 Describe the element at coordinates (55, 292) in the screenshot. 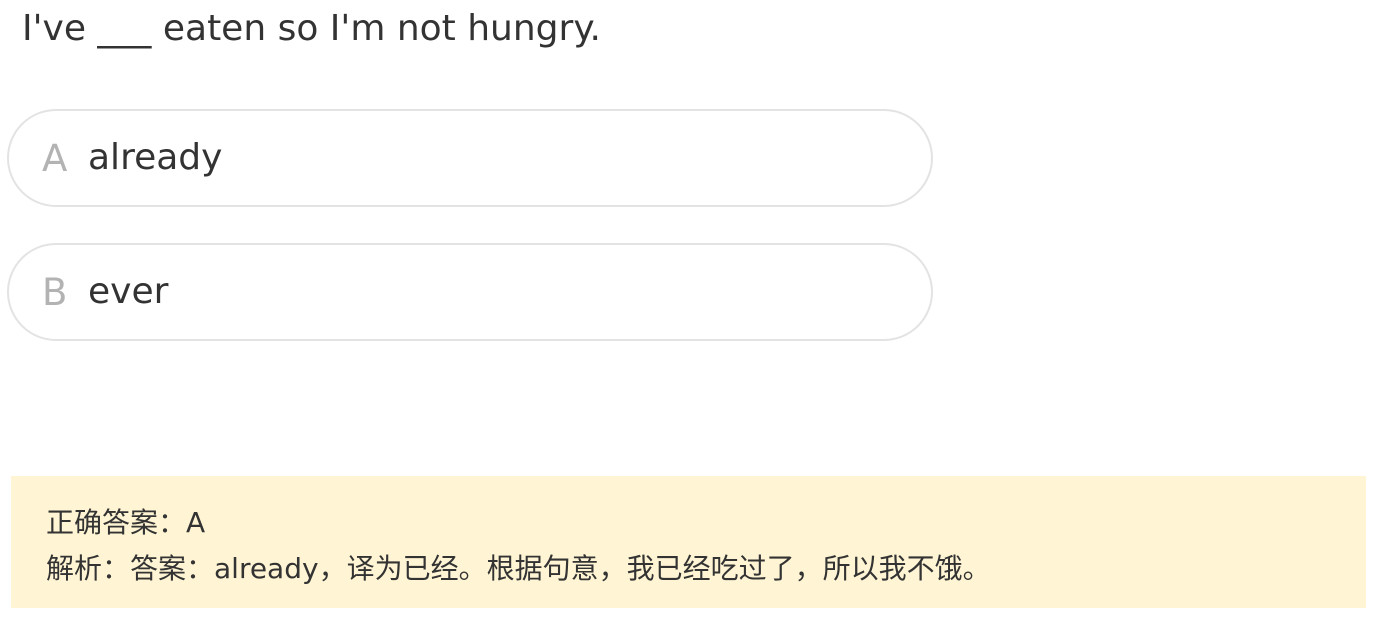

I see `option-letter: B` at that location.